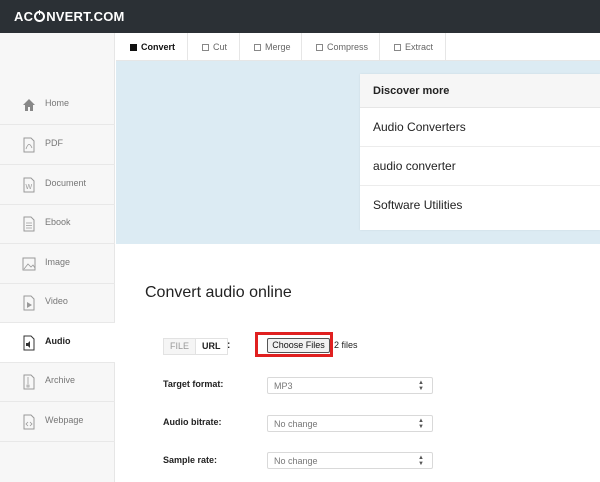 Image resolution: width=600 pixels, height=482 pixels. Describe the element at coordinates (229, 345) in the screenshot. I see `source-colon: :` at that location.